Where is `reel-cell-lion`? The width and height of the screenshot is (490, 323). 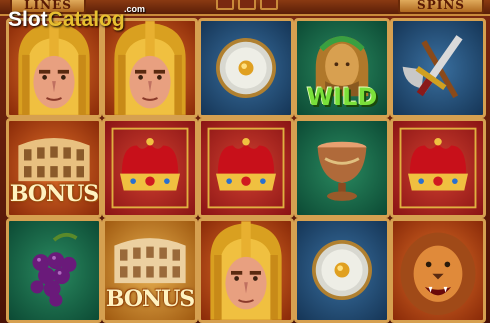
reel-cell-lion is located at coordinates (438, 270).